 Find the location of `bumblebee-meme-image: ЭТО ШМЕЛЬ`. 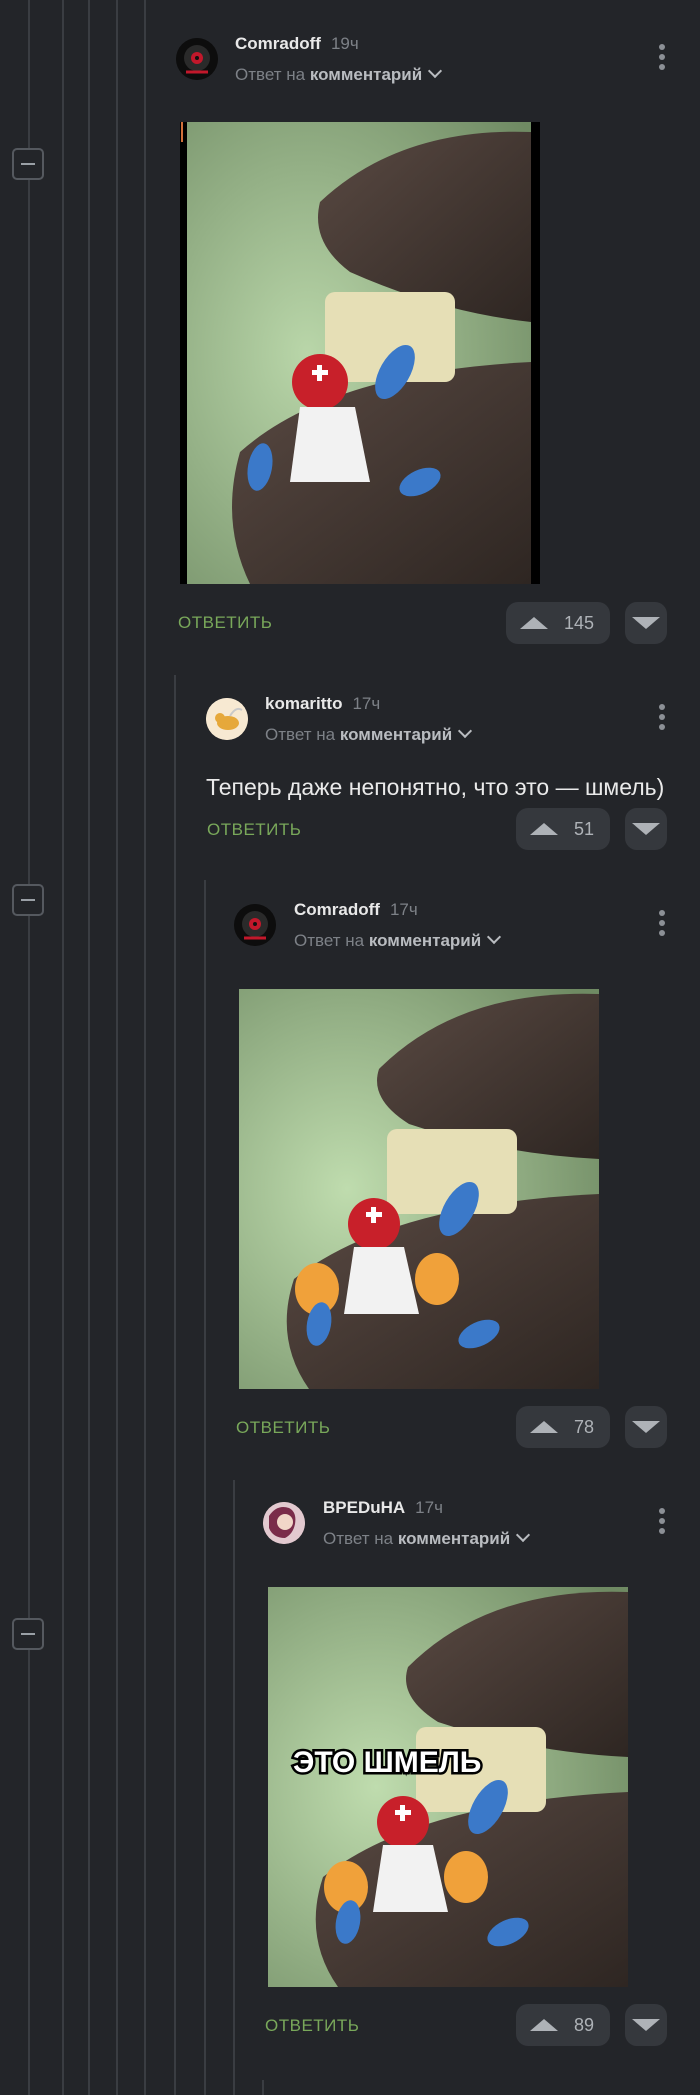

bumblebee-meme-image: ЭТО ШМЕЛЬ is located at coordinates (448, 1787).